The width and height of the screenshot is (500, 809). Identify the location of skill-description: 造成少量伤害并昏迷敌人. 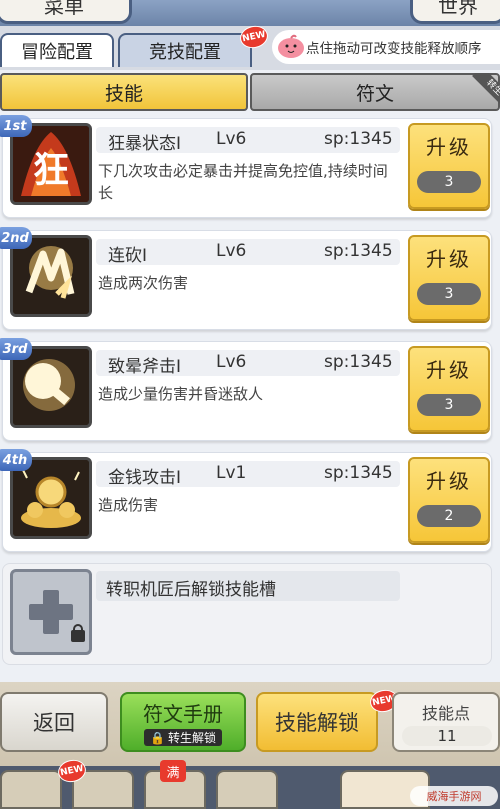
(181, 394).